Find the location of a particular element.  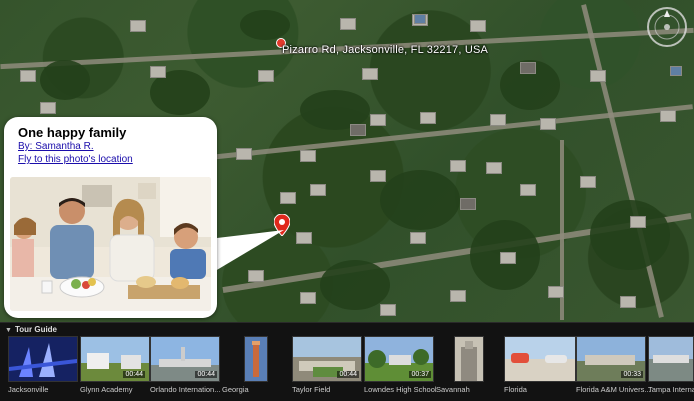

tour-guide-toggle: ▼ Tour Guide is located at coordinates (31, 329).